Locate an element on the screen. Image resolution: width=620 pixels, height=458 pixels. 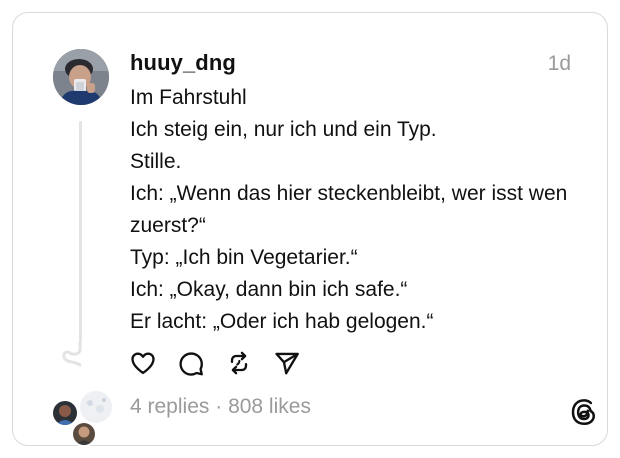
post-stats: 4 replies · 808 likes is located at coordinates (220, 407).